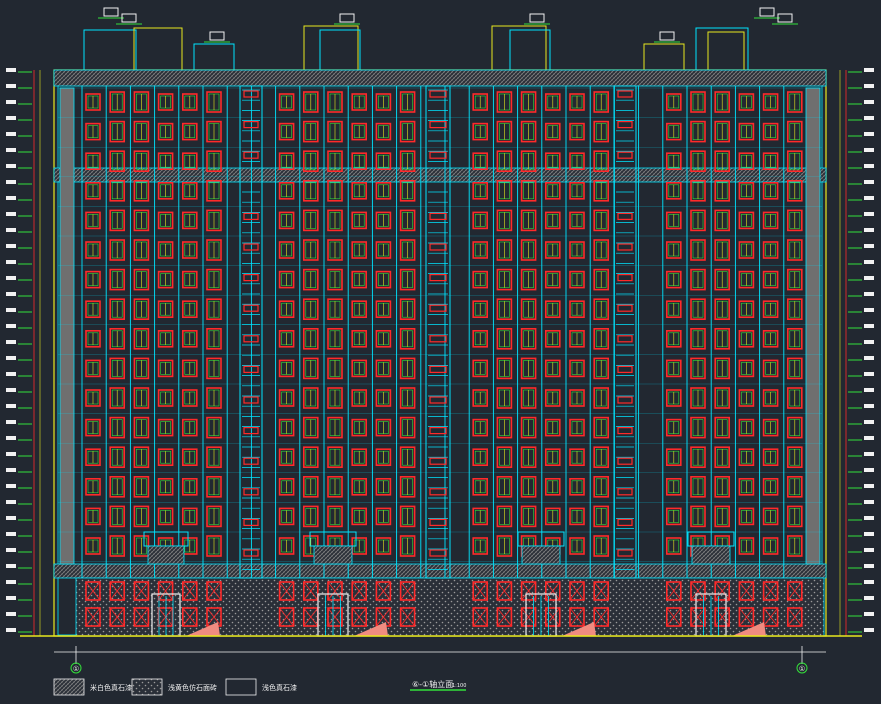  What do you see at coordinates (440, 571) in the screenshot?
I see `podium-cornice-band` at bounding box center [440, 571].